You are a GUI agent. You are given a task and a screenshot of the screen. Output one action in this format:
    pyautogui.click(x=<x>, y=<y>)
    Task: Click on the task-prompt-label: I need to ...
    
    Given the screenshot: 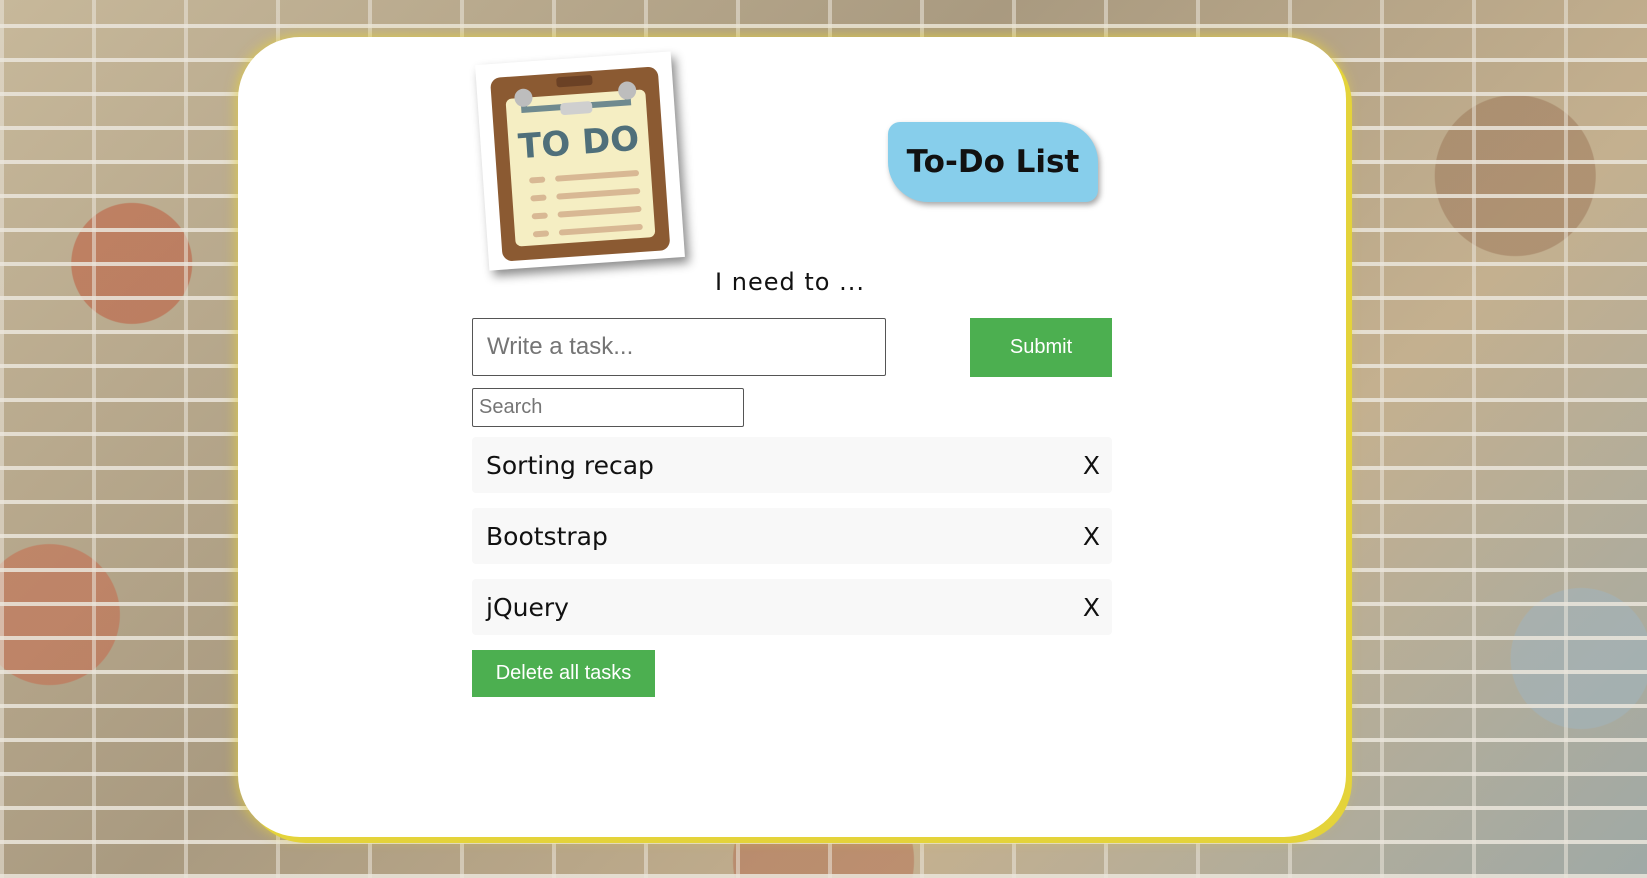 What is the action you would take?
    pyautogui.click(x=790, y=282)
    